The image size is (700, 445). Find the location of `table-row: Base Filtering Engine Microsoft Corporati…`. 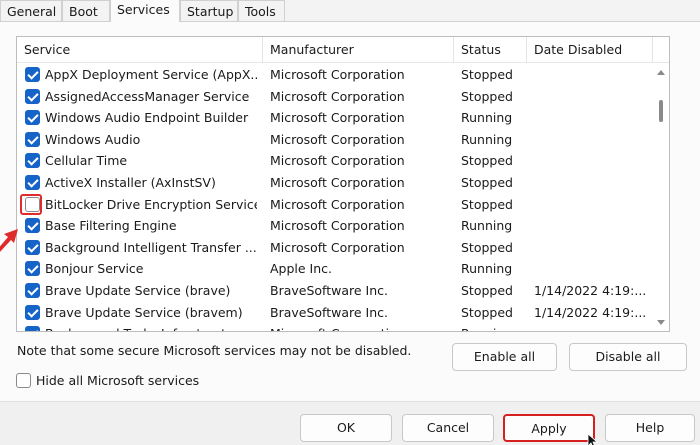

table-row: Base Filtering Engine Microsoft Corporati… is located at coordinates (335, 226).